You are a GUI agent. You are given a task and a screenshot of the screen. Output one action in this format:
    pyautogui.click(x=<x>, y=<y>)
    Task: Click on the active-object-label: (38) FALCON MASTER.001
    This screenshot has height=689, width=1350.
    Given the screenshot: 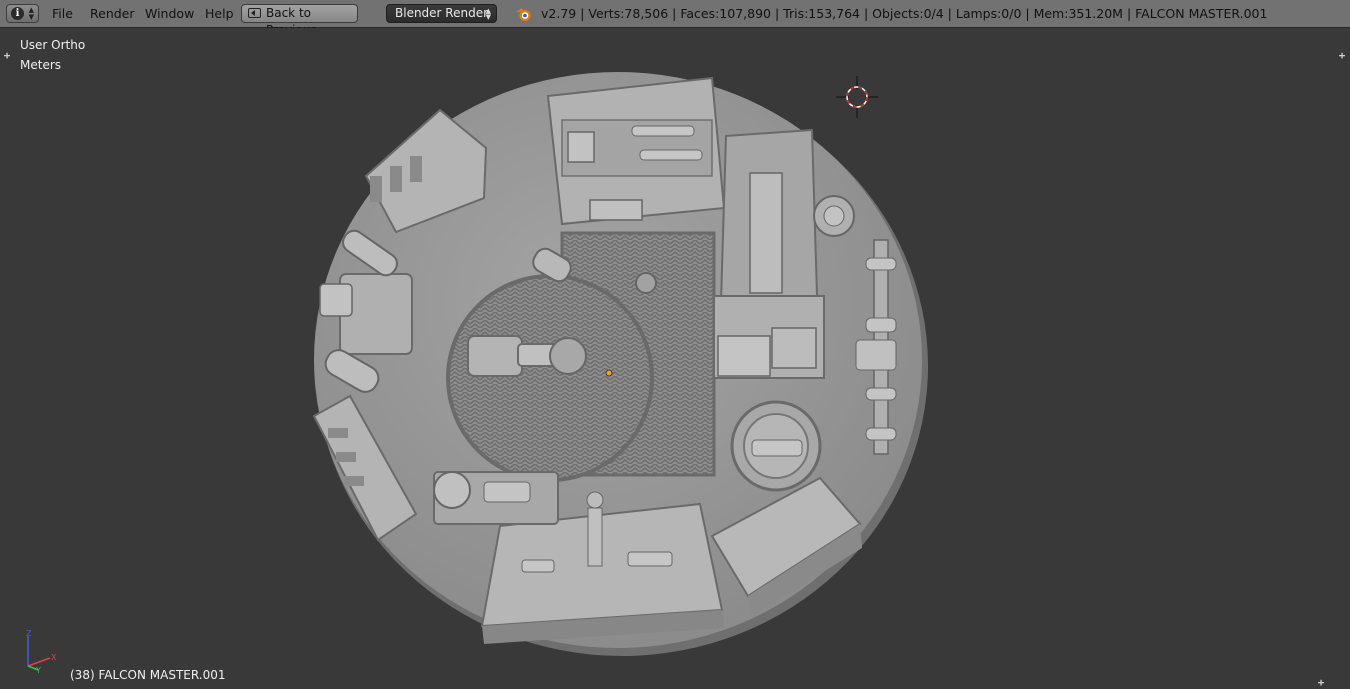 What is the action you would take?
    pyautogui.click(x=148, y=675)
    